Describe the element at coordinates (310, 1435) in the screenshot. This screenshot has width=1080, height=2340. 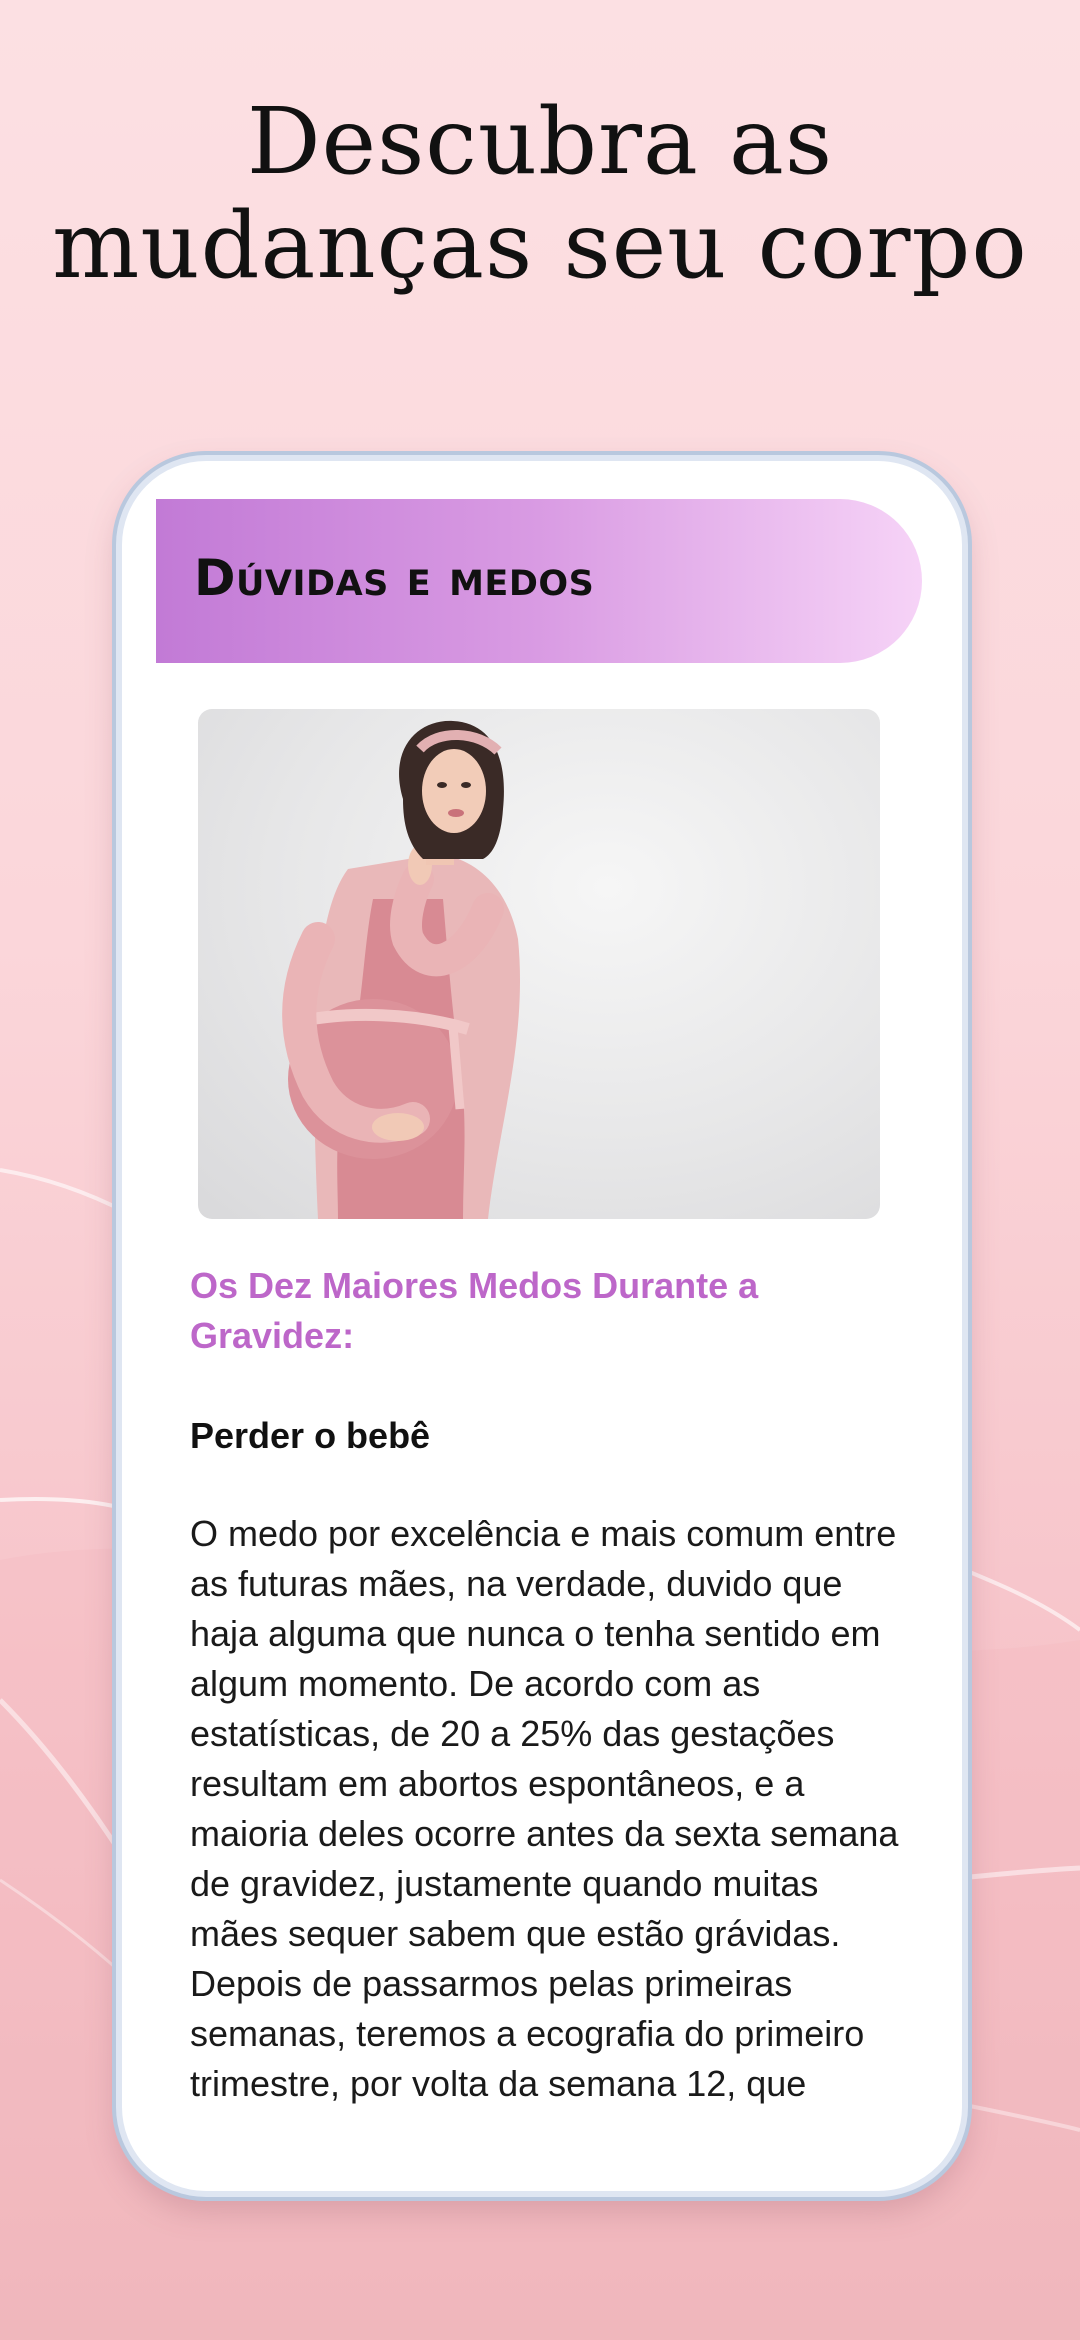
I see `section-heading: Perder o bebê` at that location.